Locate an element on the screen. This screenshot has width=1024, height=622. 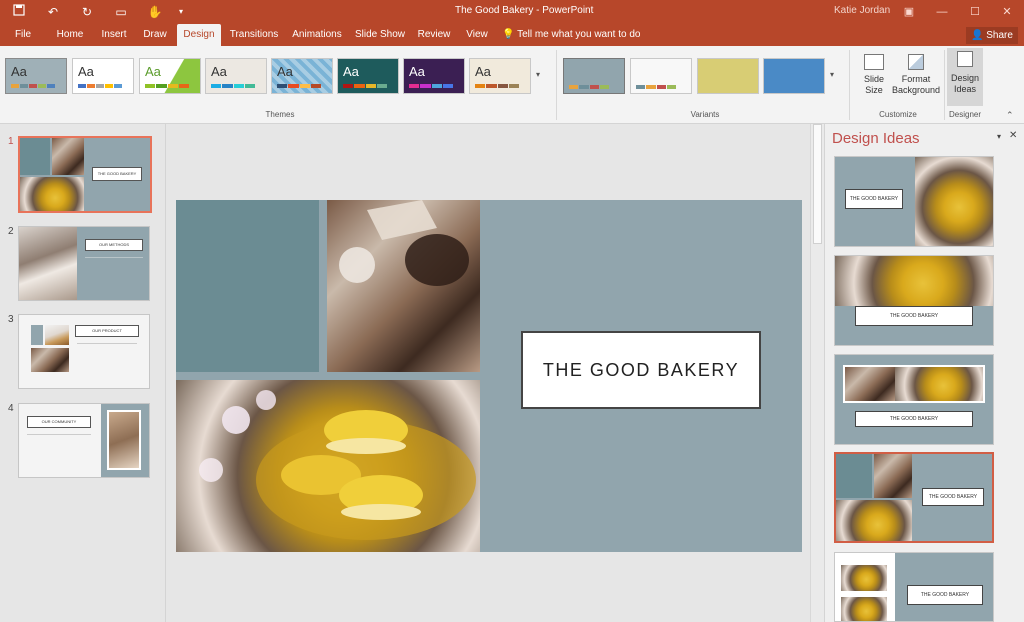
theme-office-selected: Aa is located at coordinates (36, 76).